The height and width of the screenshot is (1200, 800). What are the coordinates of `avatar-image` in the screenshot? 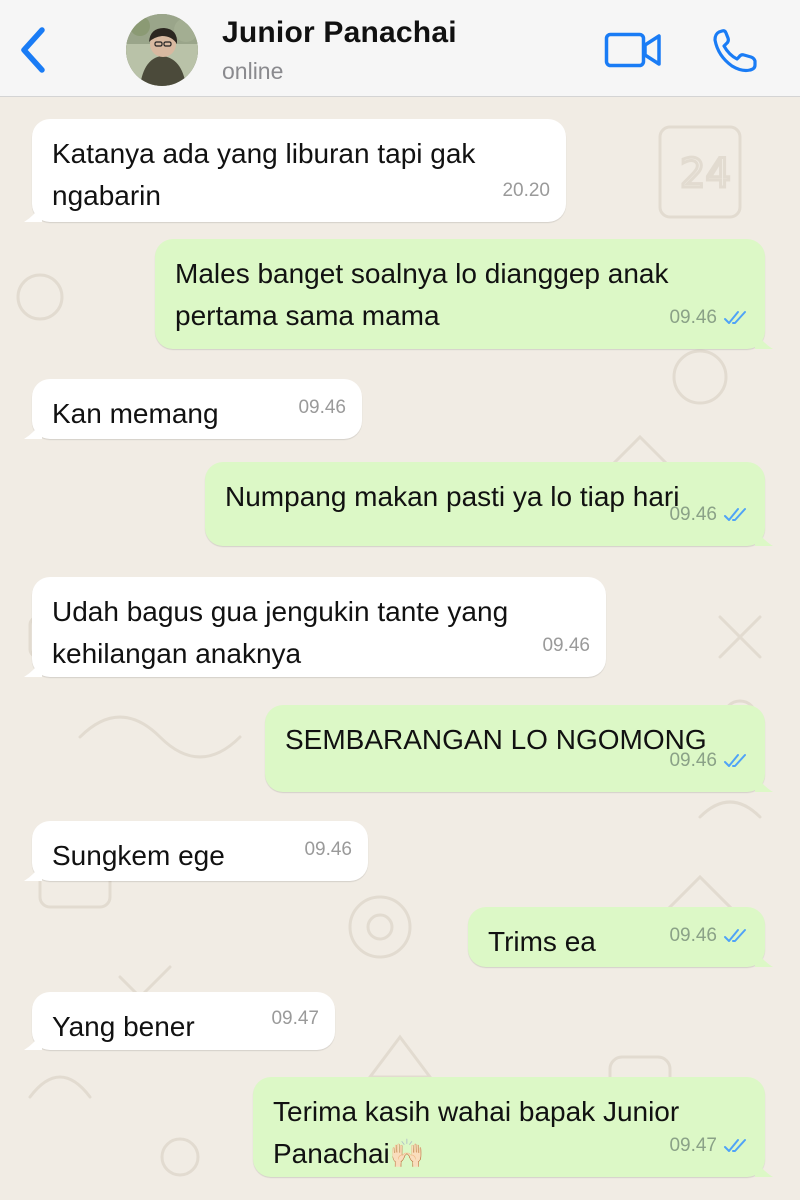 It's located at (162, 50).